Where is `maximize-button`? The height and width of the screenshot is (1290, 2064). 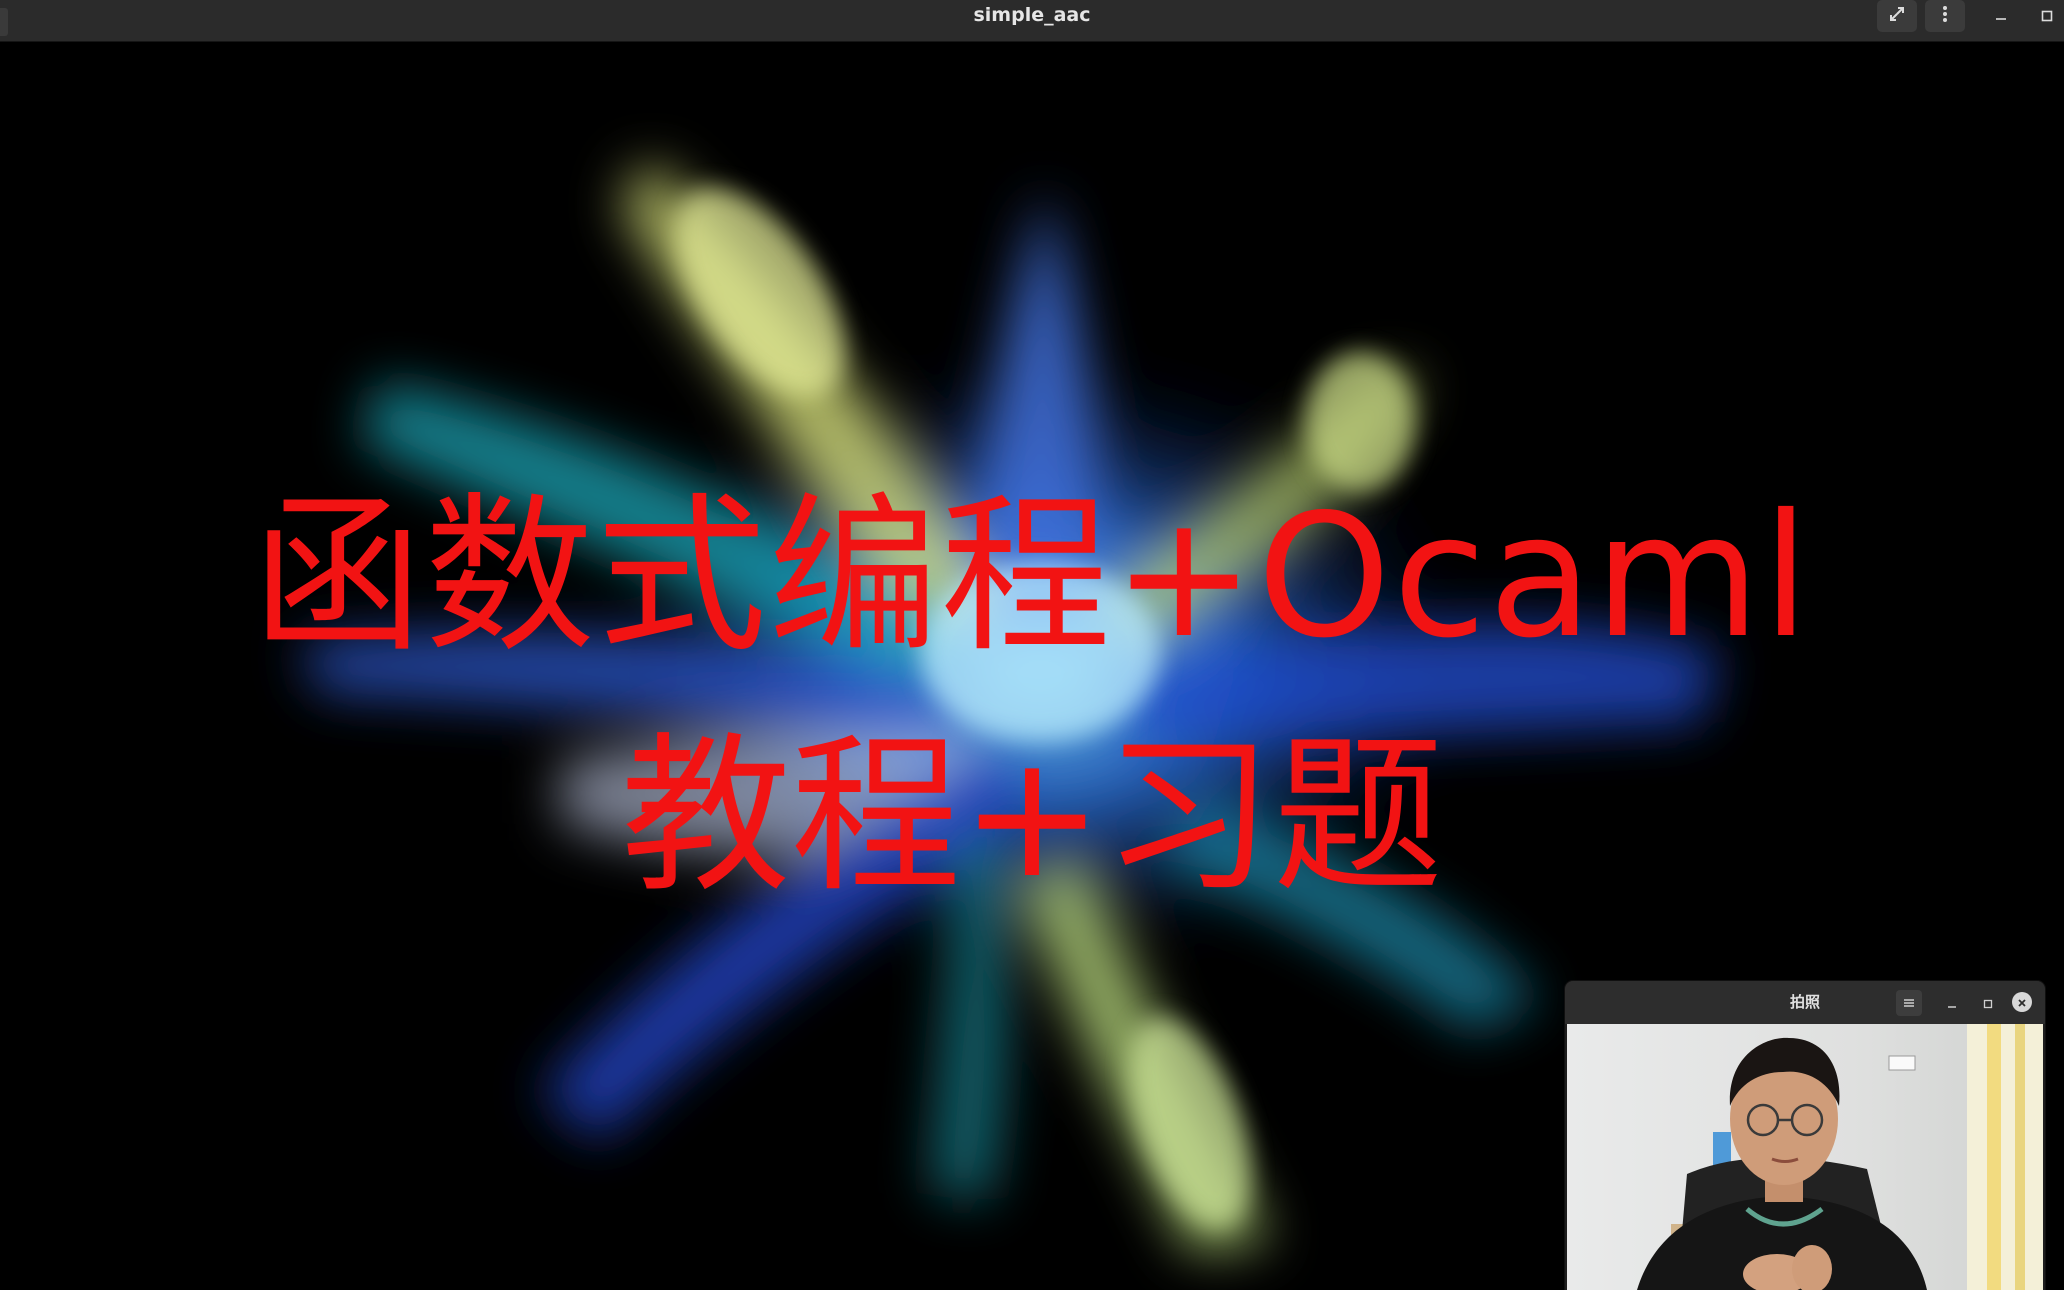
maximize-button is located at coordinates (2046, 16).